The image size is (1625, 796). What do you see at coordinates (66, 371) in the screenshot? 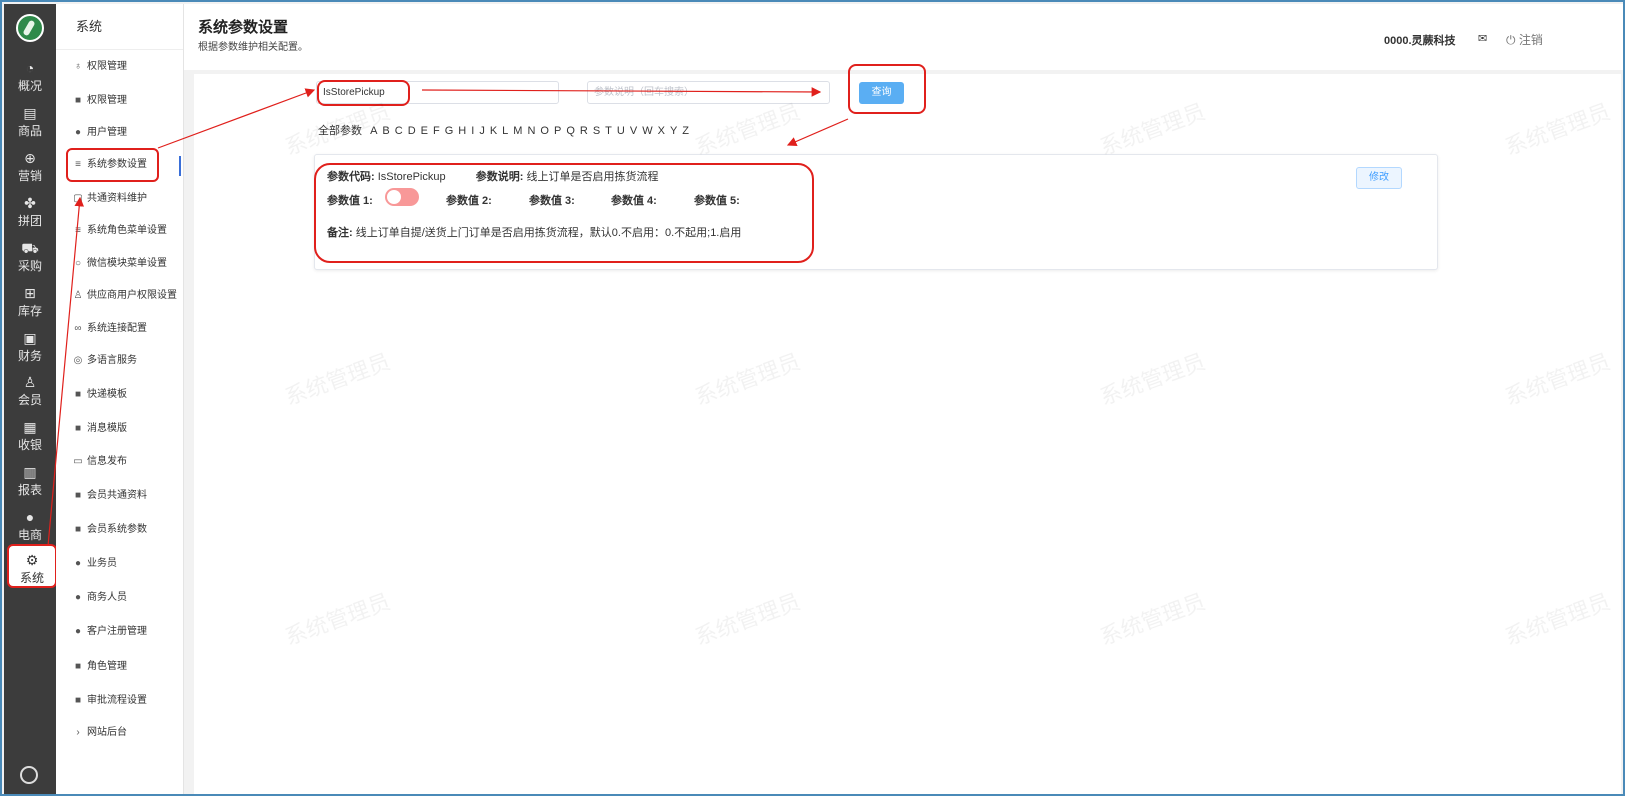
I see `arrow-system-to-menu` at bounding box center [66, 371].